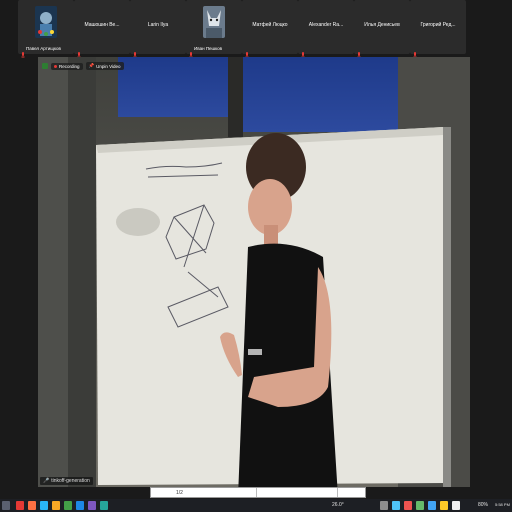 This screenshot has width=512, height=512. What do you see at coordinates (502, 504) in the screenshot?
I see `clock: 5:58 PM` at bounding box center [502, 504].